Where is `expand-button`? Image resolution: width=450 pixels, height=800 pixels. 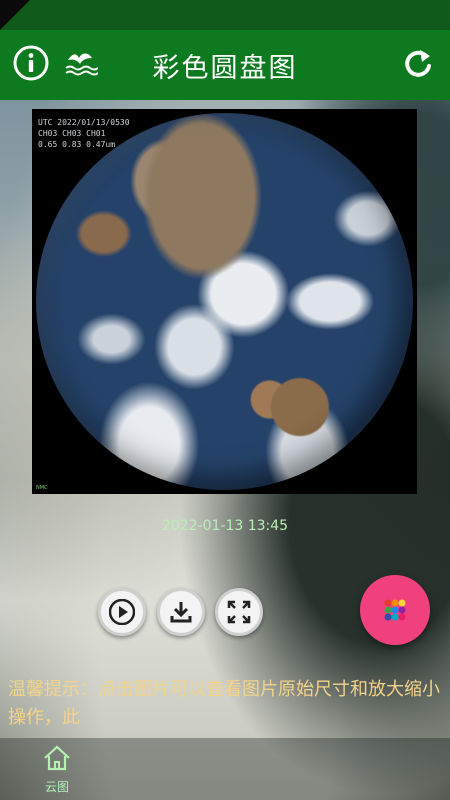
expand-button is located at coordinates (239, 612).